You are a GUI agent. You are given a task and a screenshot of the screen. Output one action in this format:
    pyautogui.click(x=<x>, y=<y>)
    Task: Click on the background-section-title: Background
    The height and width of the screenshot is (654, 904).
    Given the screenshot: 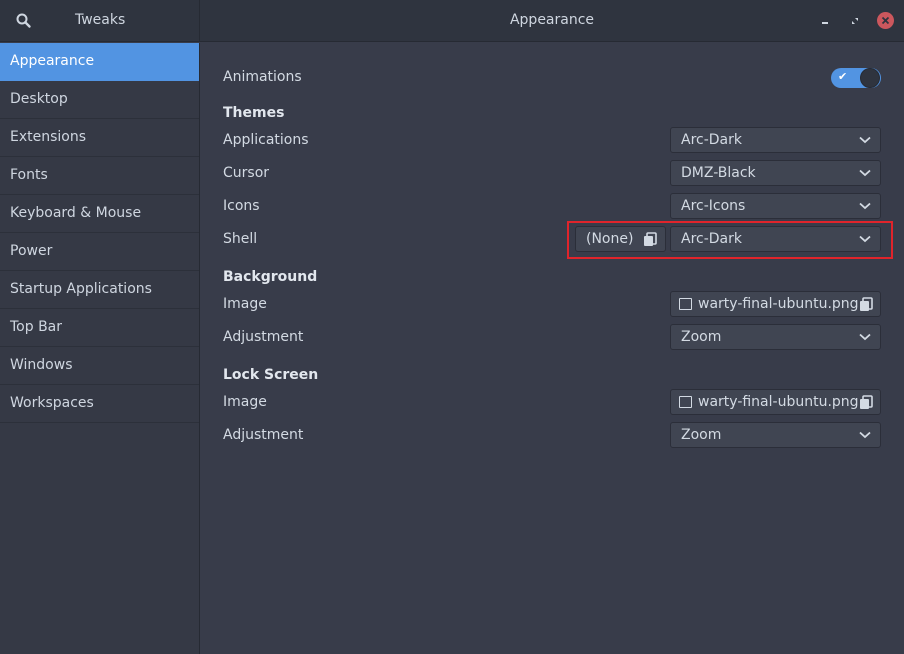 What is the action you would take?
    pyautogui.click(x=270, y=277)
    